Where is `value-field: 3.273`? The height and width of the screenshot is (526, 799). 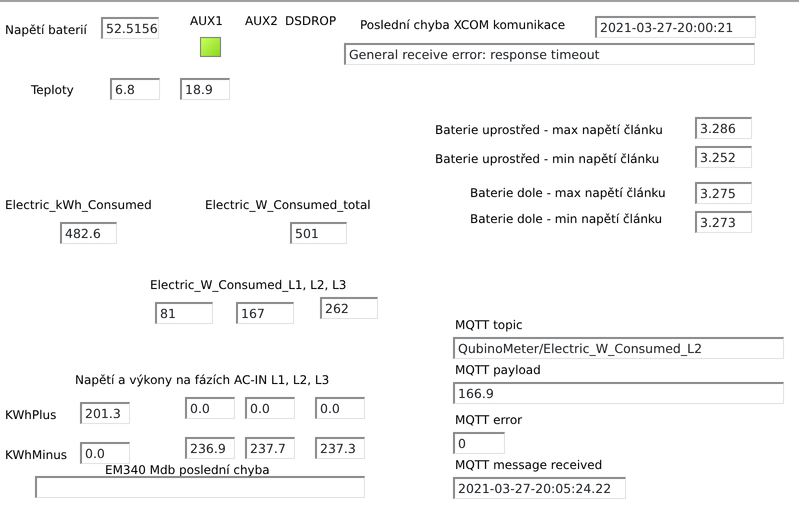
value-field: 3.273 is located at coordinates (723, 222).